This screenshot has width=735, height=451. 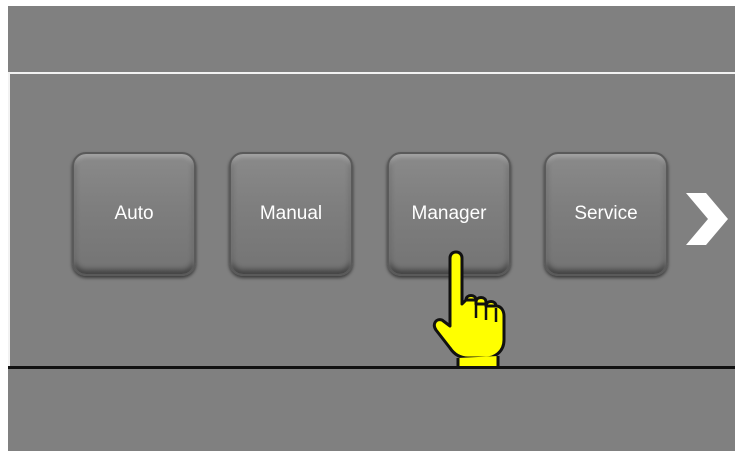 What do you see at coordinates (707, 219) in the screenshot?
I see `chevron-right-icon` at bounding box center [707, 219].